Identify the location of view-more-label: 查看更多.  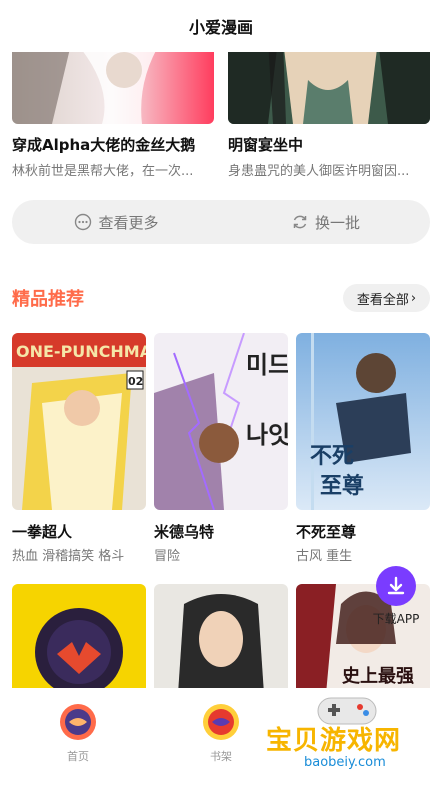
(128, 222).